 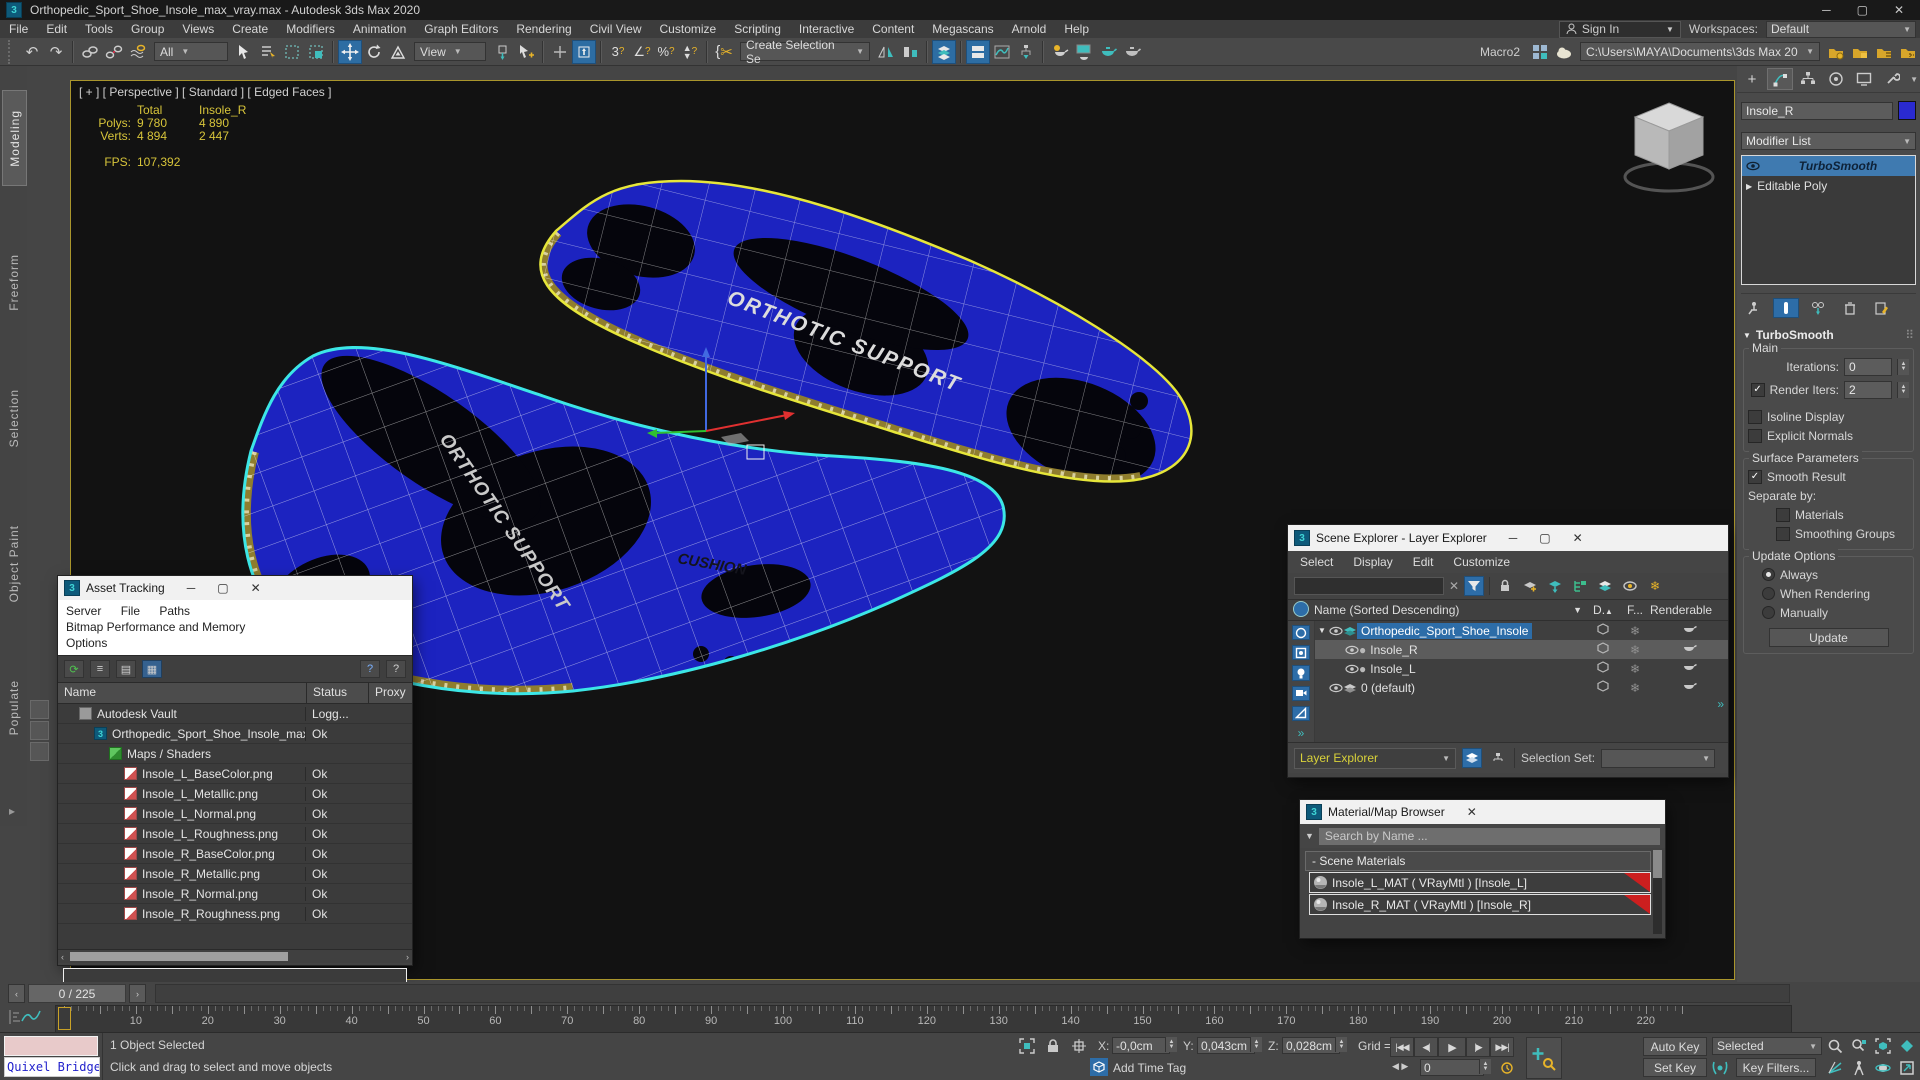 I want to click on material-row: Insole_R_MAT ( VRayMtl ) [Insole_R], so click(x=1480, y=904).